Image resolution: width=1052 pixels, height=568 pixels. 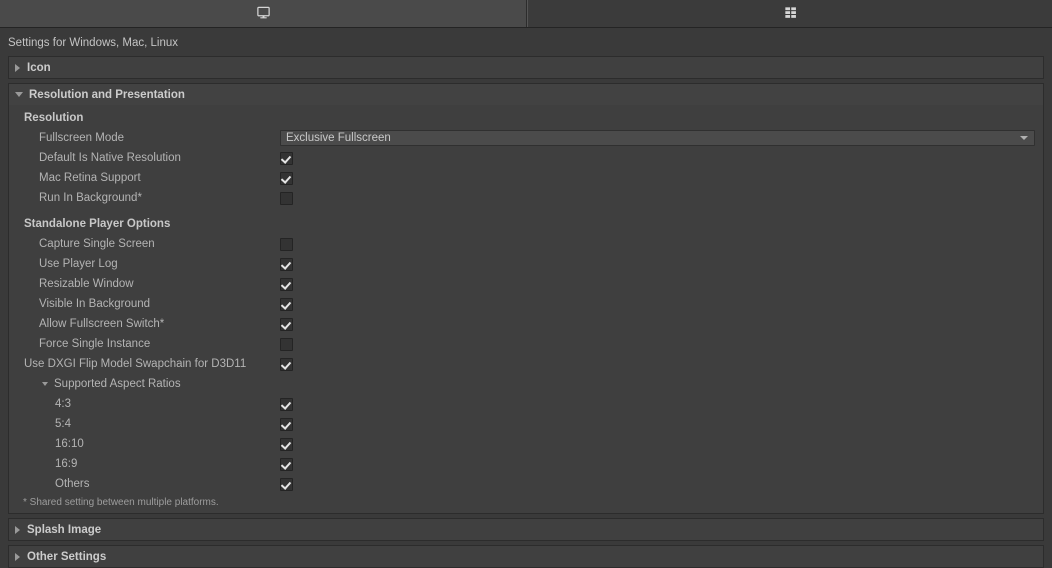 I want to click on section-icon-header: Icon, so click(x=526, y=67).